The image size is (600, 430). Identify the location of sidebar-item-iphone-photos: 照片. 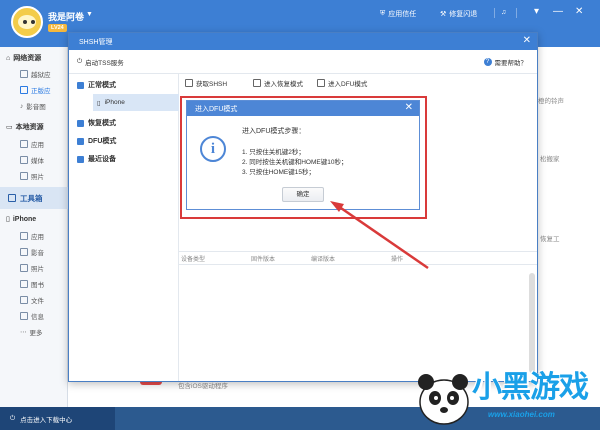
(32, 268).